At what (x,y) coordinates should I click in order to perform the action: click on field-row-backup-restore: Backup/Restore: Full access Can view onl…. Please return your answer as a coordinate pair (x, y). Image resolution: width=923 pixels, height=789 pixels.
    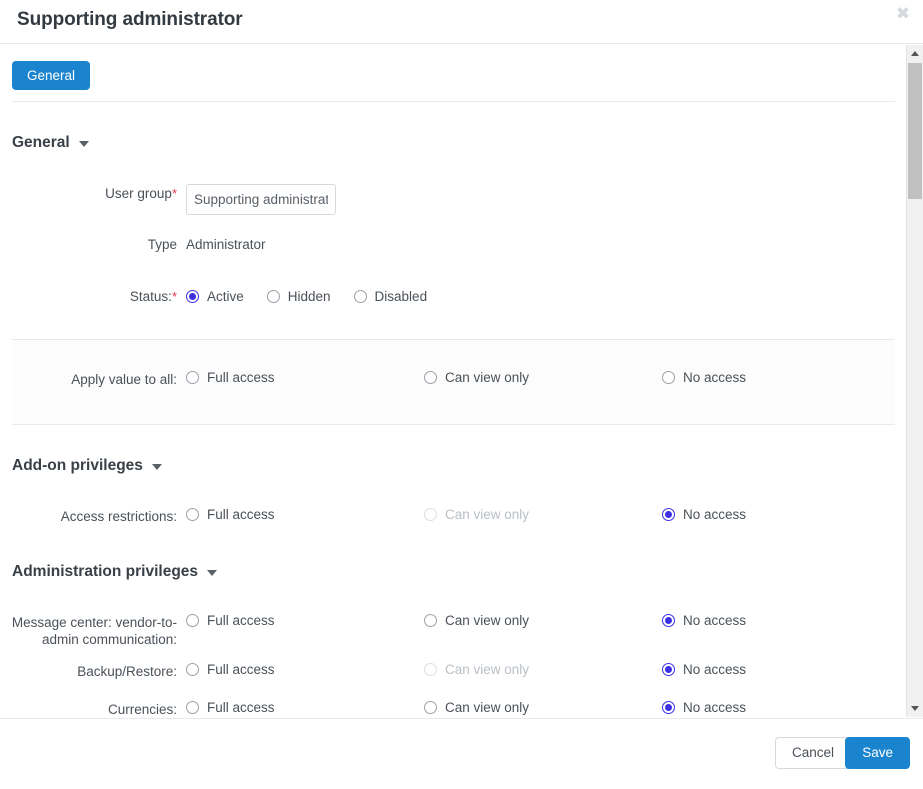
    Looking at the image, I should click on (453, 674).